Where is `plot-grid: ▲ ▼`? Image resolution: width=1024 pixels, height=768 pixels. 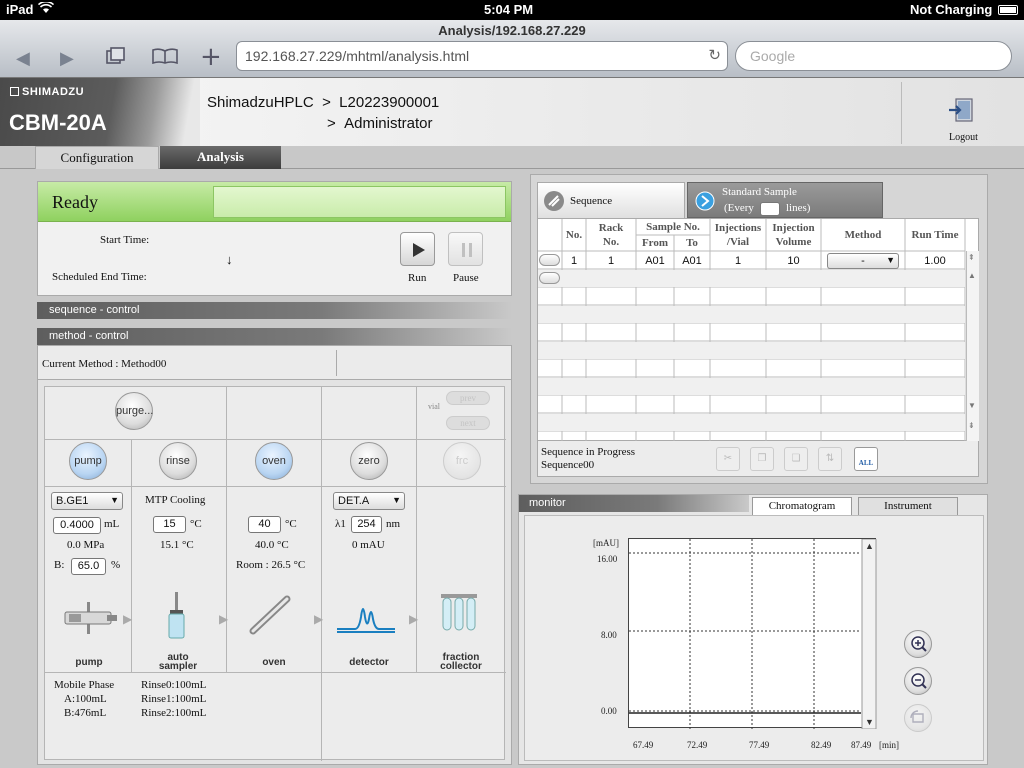
plot-grid: ▲ ▼ is located at coordinates (753, 634).